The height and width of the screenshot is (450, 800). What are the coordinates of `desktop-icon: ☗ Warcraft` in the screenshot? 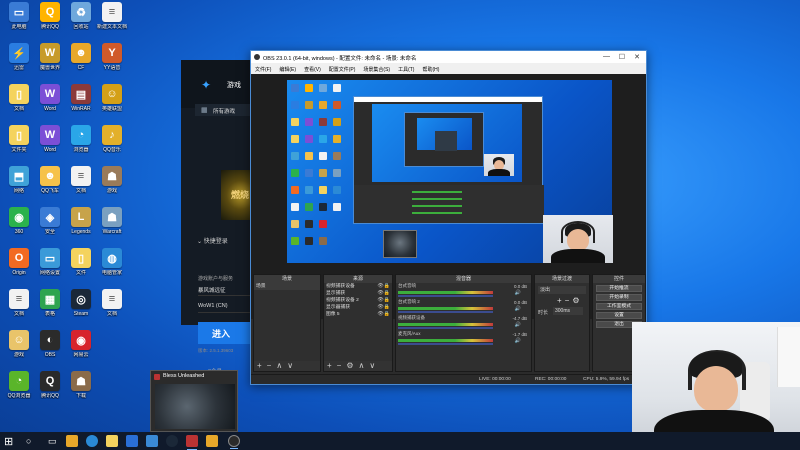 It's located at (112, 227).